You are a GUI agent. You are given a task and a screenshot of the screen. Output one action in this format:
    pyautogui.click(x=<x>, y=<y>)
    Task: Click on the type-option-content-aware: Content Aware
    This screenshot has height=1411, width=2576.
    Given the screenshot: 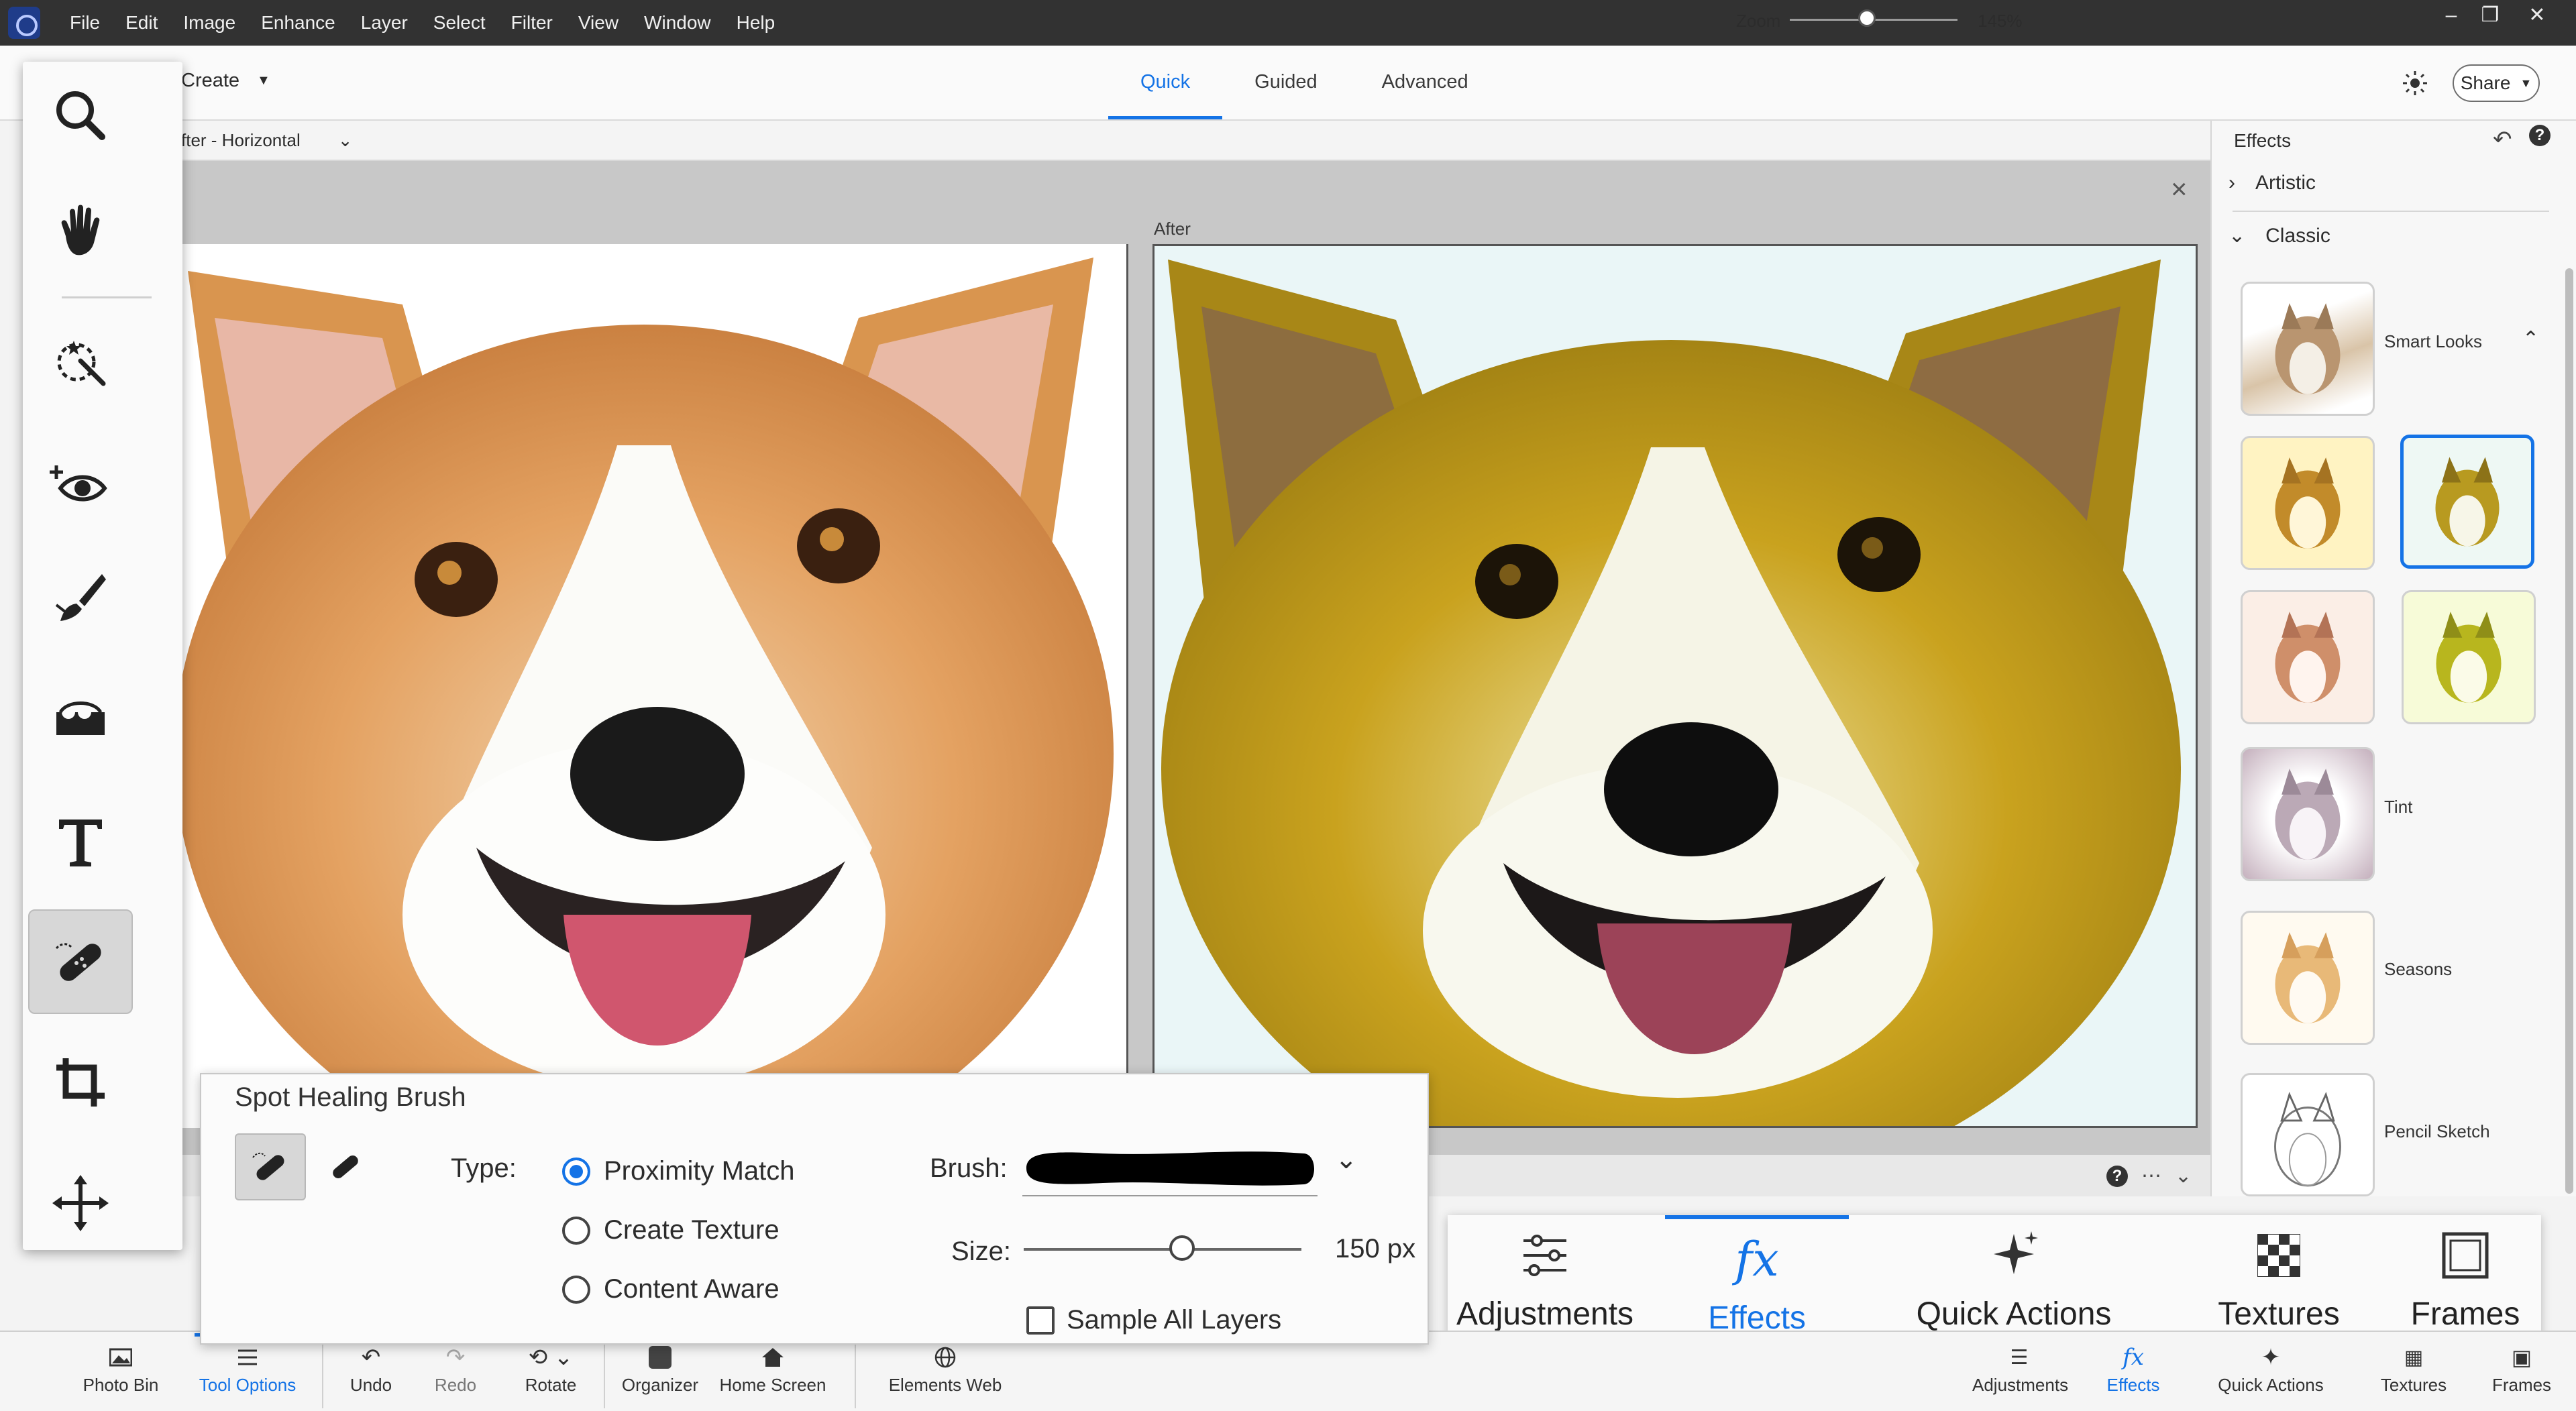 What is the action you would take?
    pyautogui.click(x=671, y=1289)
    